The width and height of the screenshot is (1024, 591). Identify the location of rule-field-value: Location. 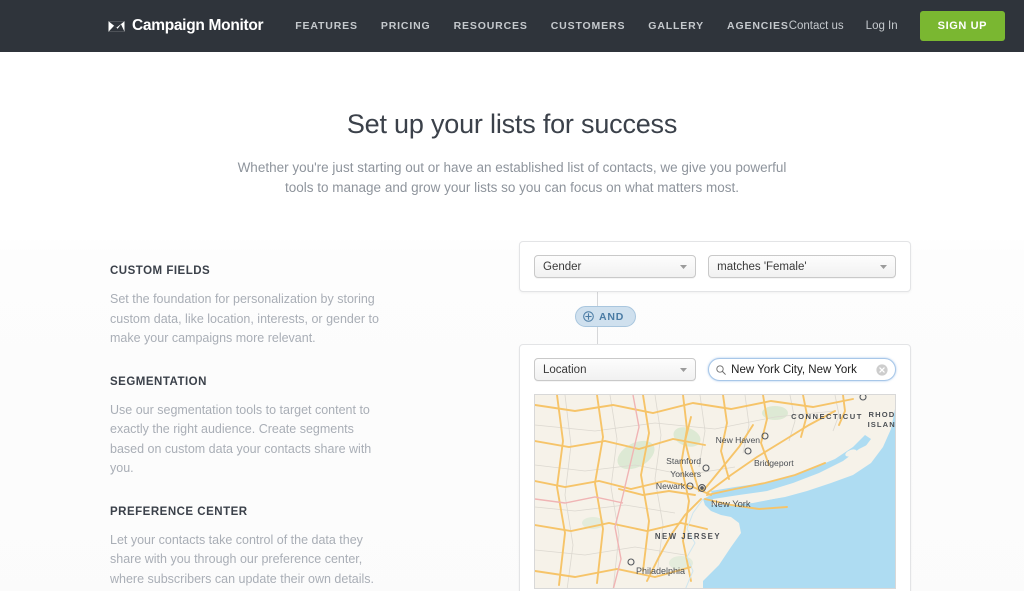
(565, 369).